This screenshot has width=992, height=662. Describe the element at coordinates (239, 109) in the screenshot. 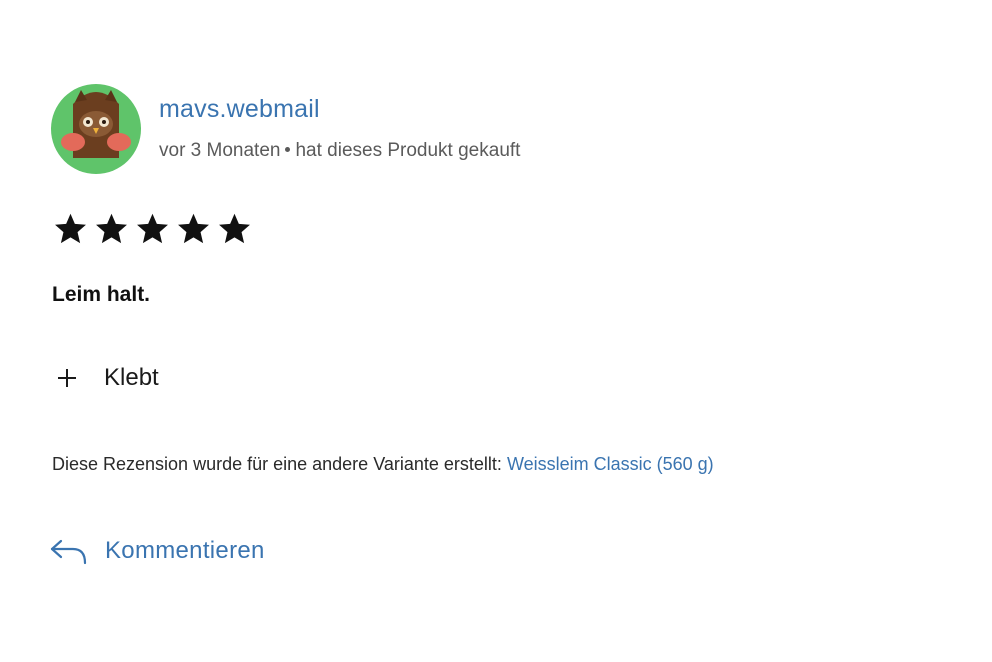

I see `author-name-link: mavs.webmail` at that location.